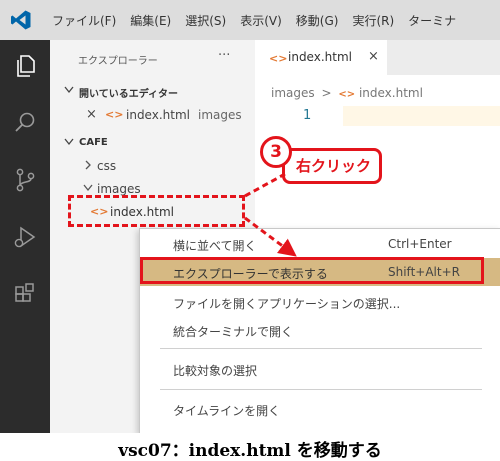 This screenshot has width=500, height=461. Describe the element at coordinates (227, 411) in the screenshot. I see `ctx-label: タイムラインを開く` at that location.